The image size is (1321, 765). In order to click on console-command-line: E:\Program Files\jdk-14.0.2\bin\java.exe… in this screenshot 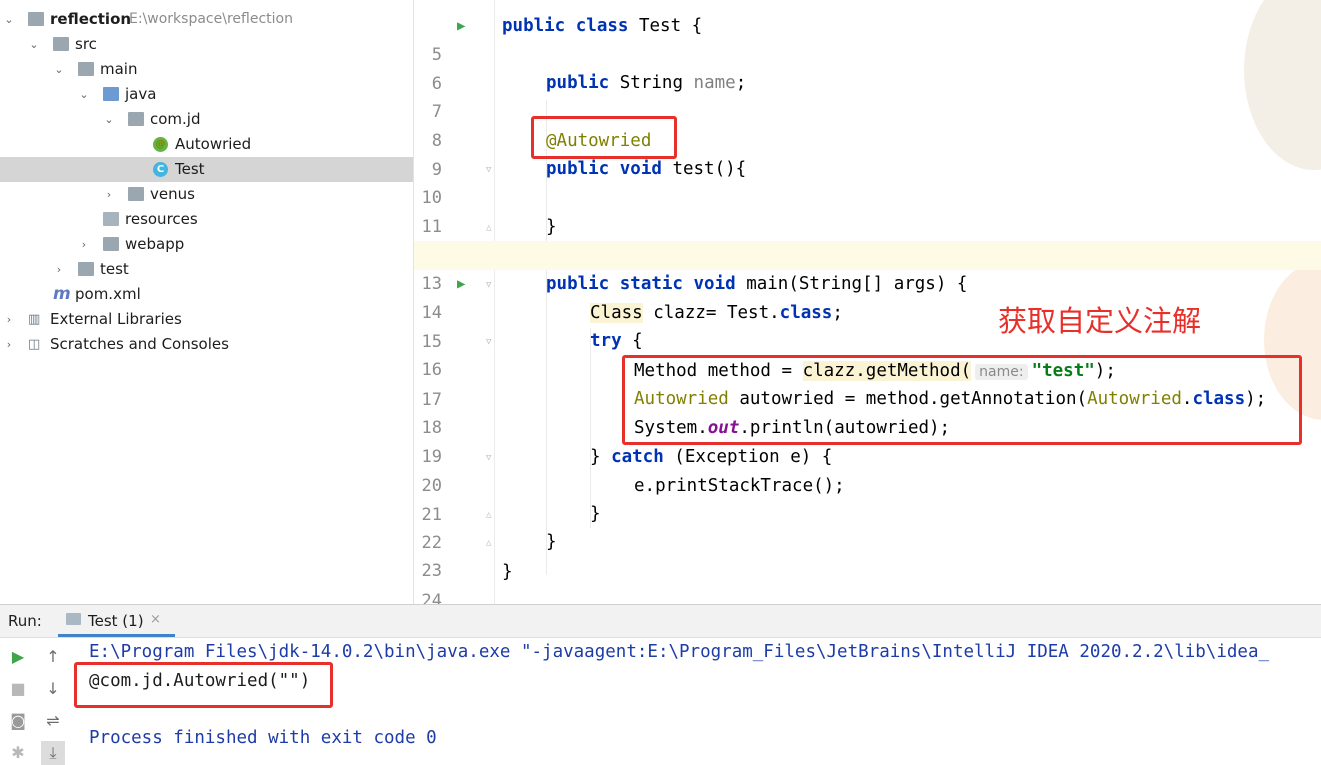, I will do `click(679, 652)`.